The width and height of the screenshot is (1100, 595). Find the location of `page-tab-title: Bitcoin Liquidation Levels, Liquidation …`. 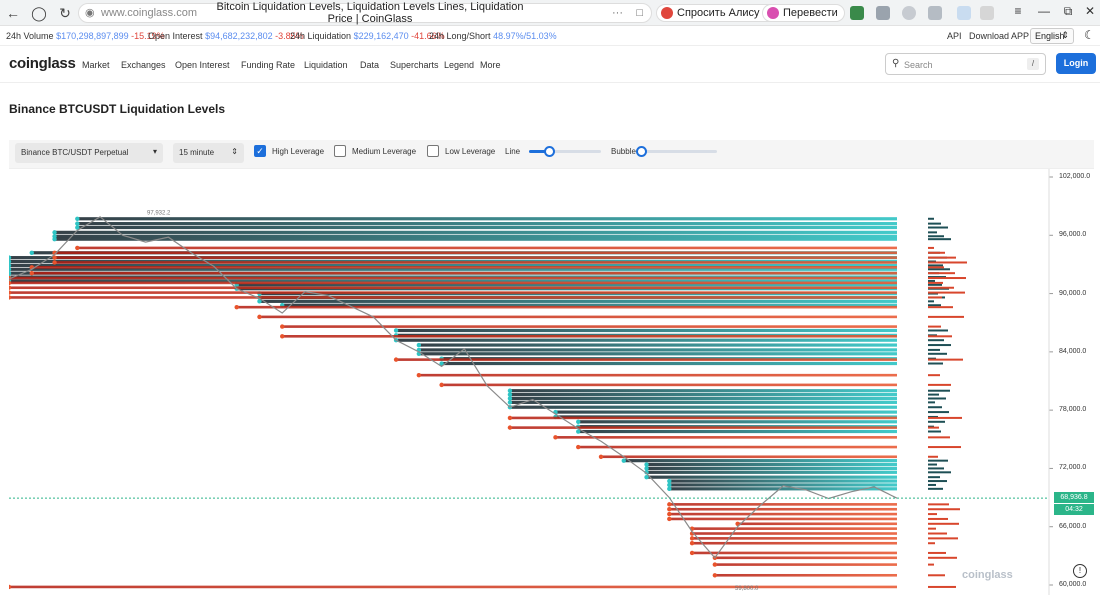

page-tab-title: Bitcoin Liquidation Levels, Liquidation … is located at coordinates (370, 13).